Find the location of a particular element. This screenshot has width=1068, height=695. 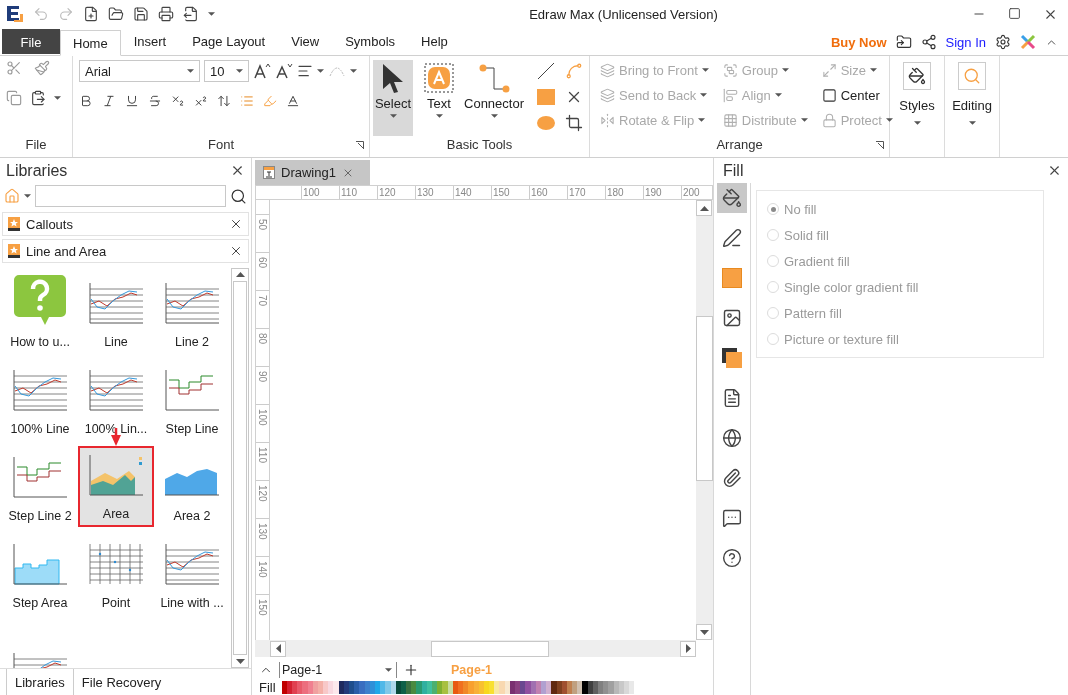

grow-font-icon is located at coordinates (262, 71).